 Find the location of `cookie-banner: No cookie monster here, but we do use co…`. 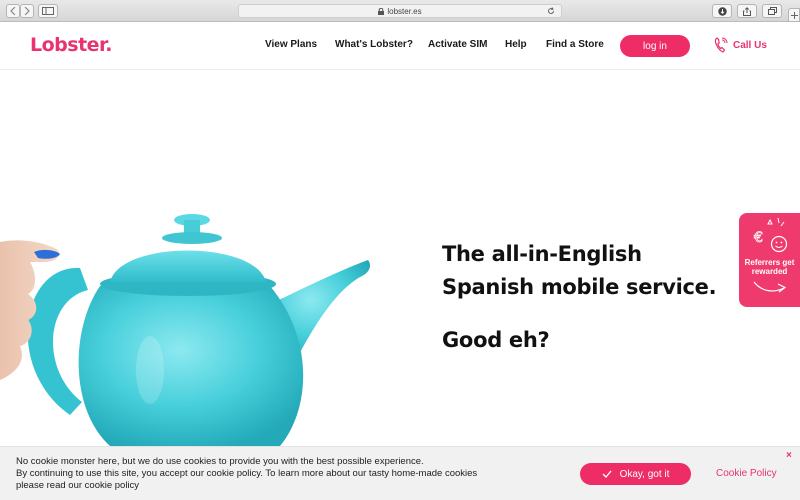

cookie-banner: No cookie monster here, but we do use co… is located at coordinates (400, 473).